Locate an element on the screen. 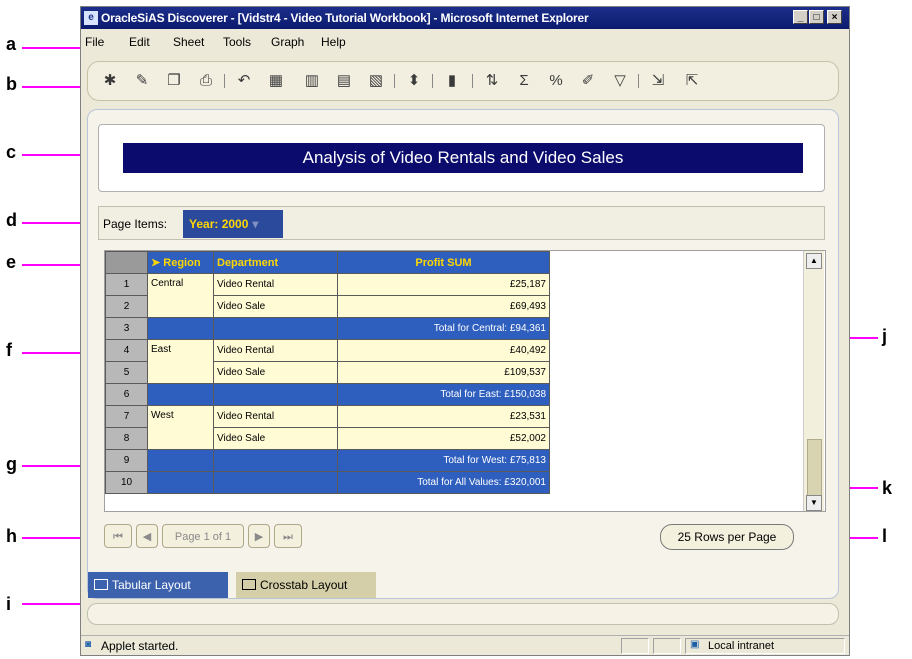  crosstab-icon: ▥ is located at coordinates (312, 81).